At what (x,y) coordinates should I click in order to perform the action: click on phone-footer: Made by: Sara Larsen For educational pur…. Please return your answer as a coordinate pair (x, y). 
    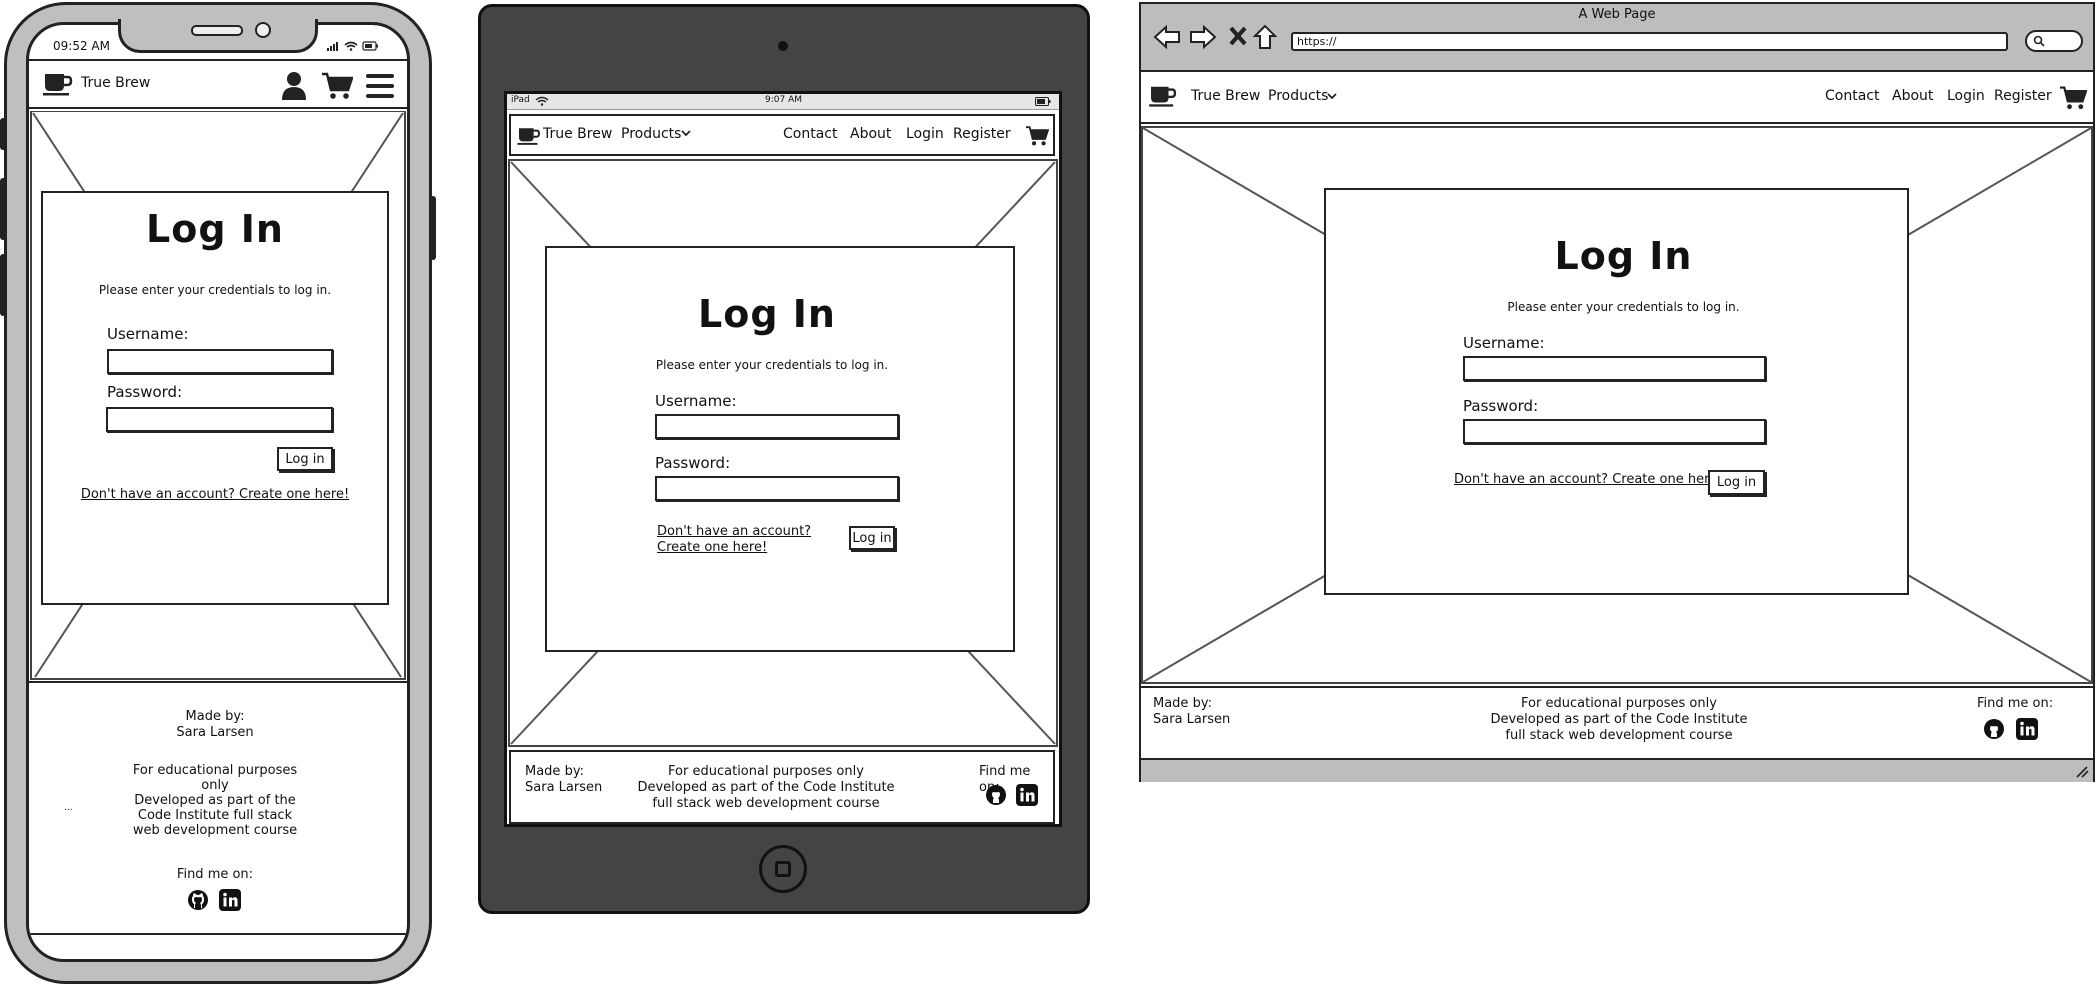
    Looking at the image, I should click on (218, 808).